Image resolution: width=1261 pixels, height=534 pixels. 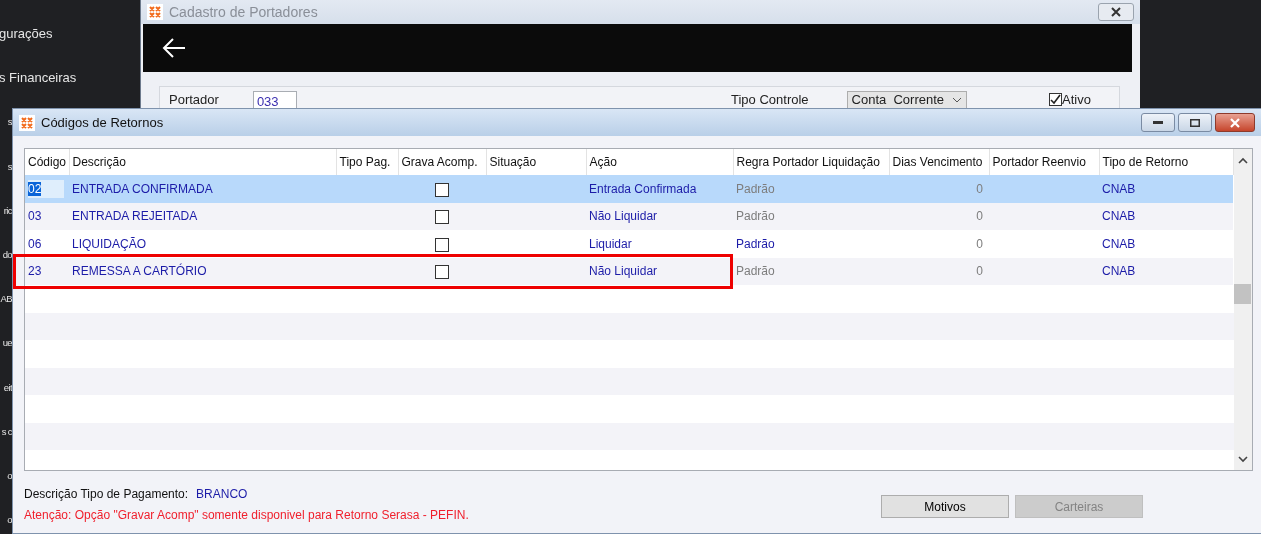 What do you see at coordinates (35, 271) in the screenshot?
I see `table-cell: 23` at bounding box center [35, 271].